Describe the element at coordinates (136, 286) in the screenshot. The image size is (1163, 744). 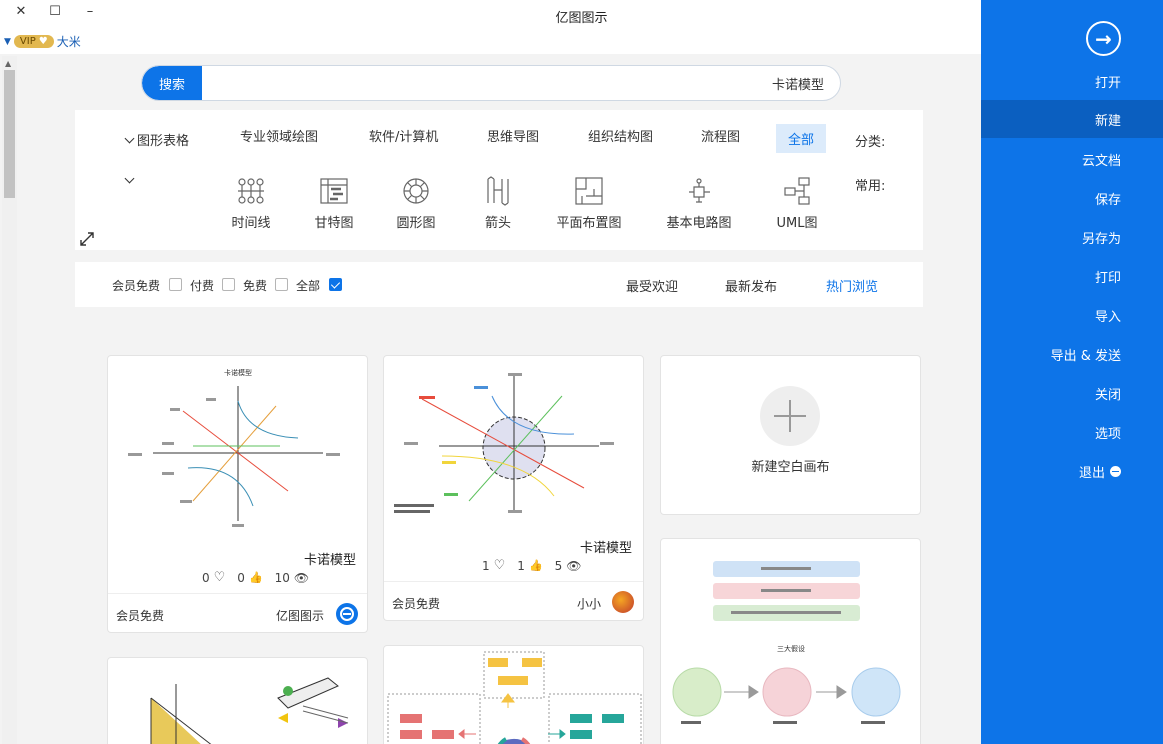
I see `filter-member-free-label: 会员免费` at that location.